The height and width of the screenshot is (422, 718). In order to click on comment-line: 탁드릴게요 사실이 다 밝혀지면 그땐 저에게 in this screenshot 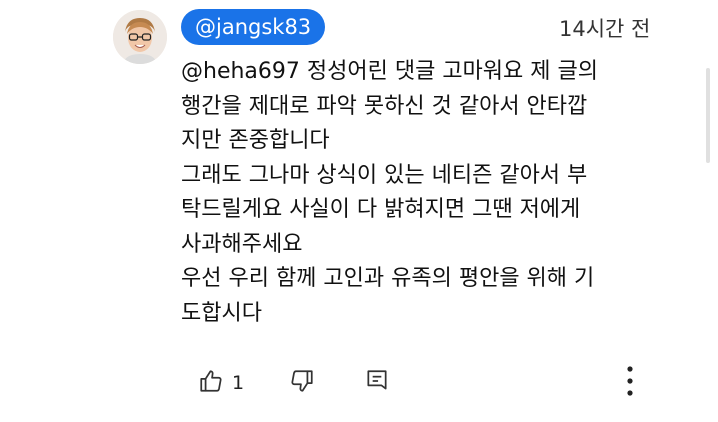, I will do `click(381, 209)`.